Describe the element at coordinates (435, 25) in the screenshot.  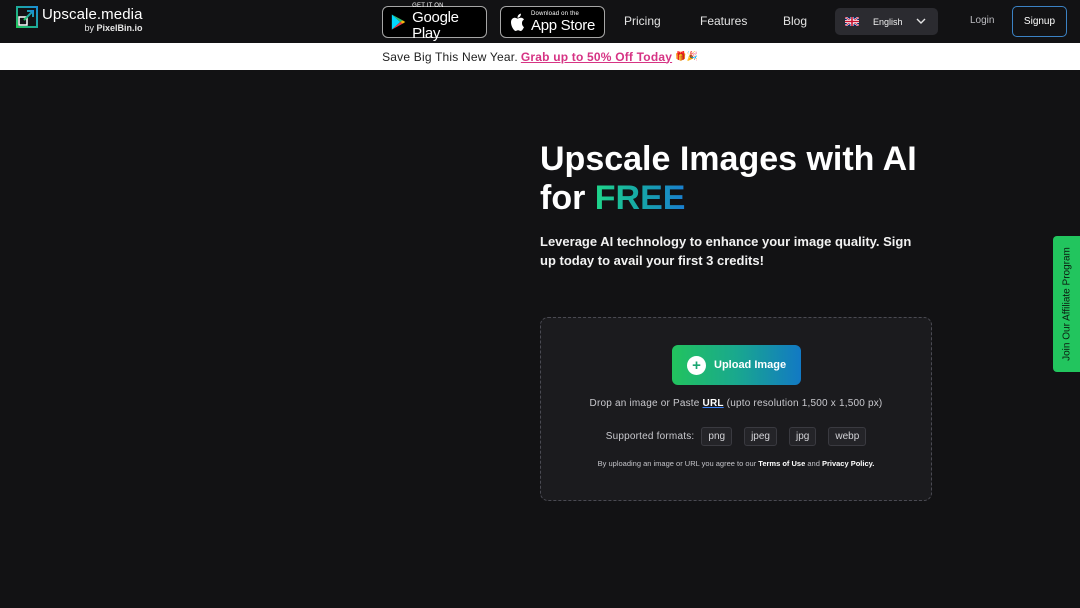
I see `google-play-label: Google Play` at that location.